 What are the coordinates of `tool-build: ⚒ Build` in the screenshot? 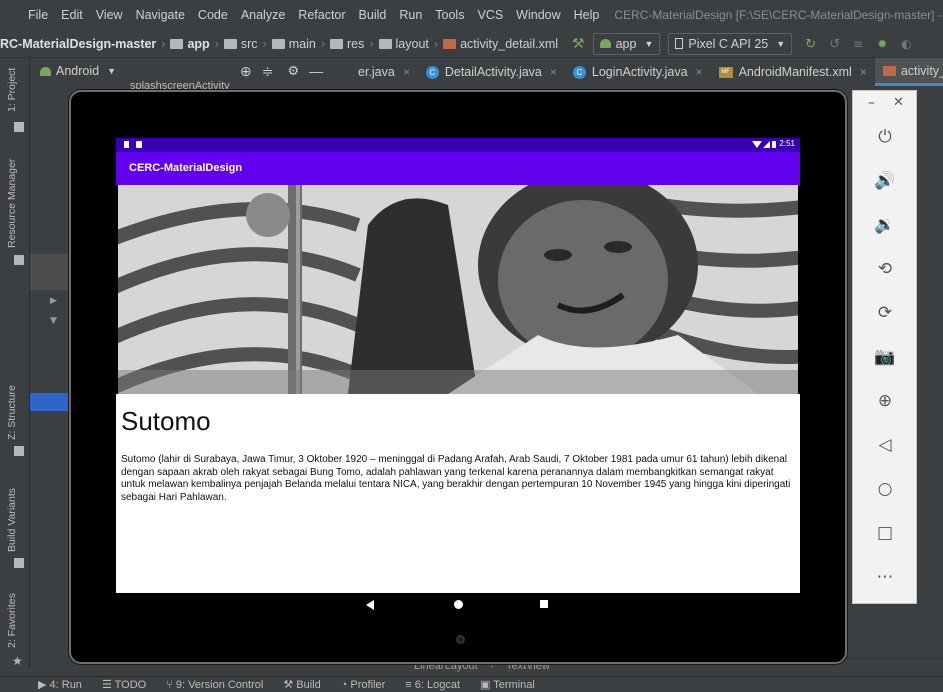 It's located at (301, 684).